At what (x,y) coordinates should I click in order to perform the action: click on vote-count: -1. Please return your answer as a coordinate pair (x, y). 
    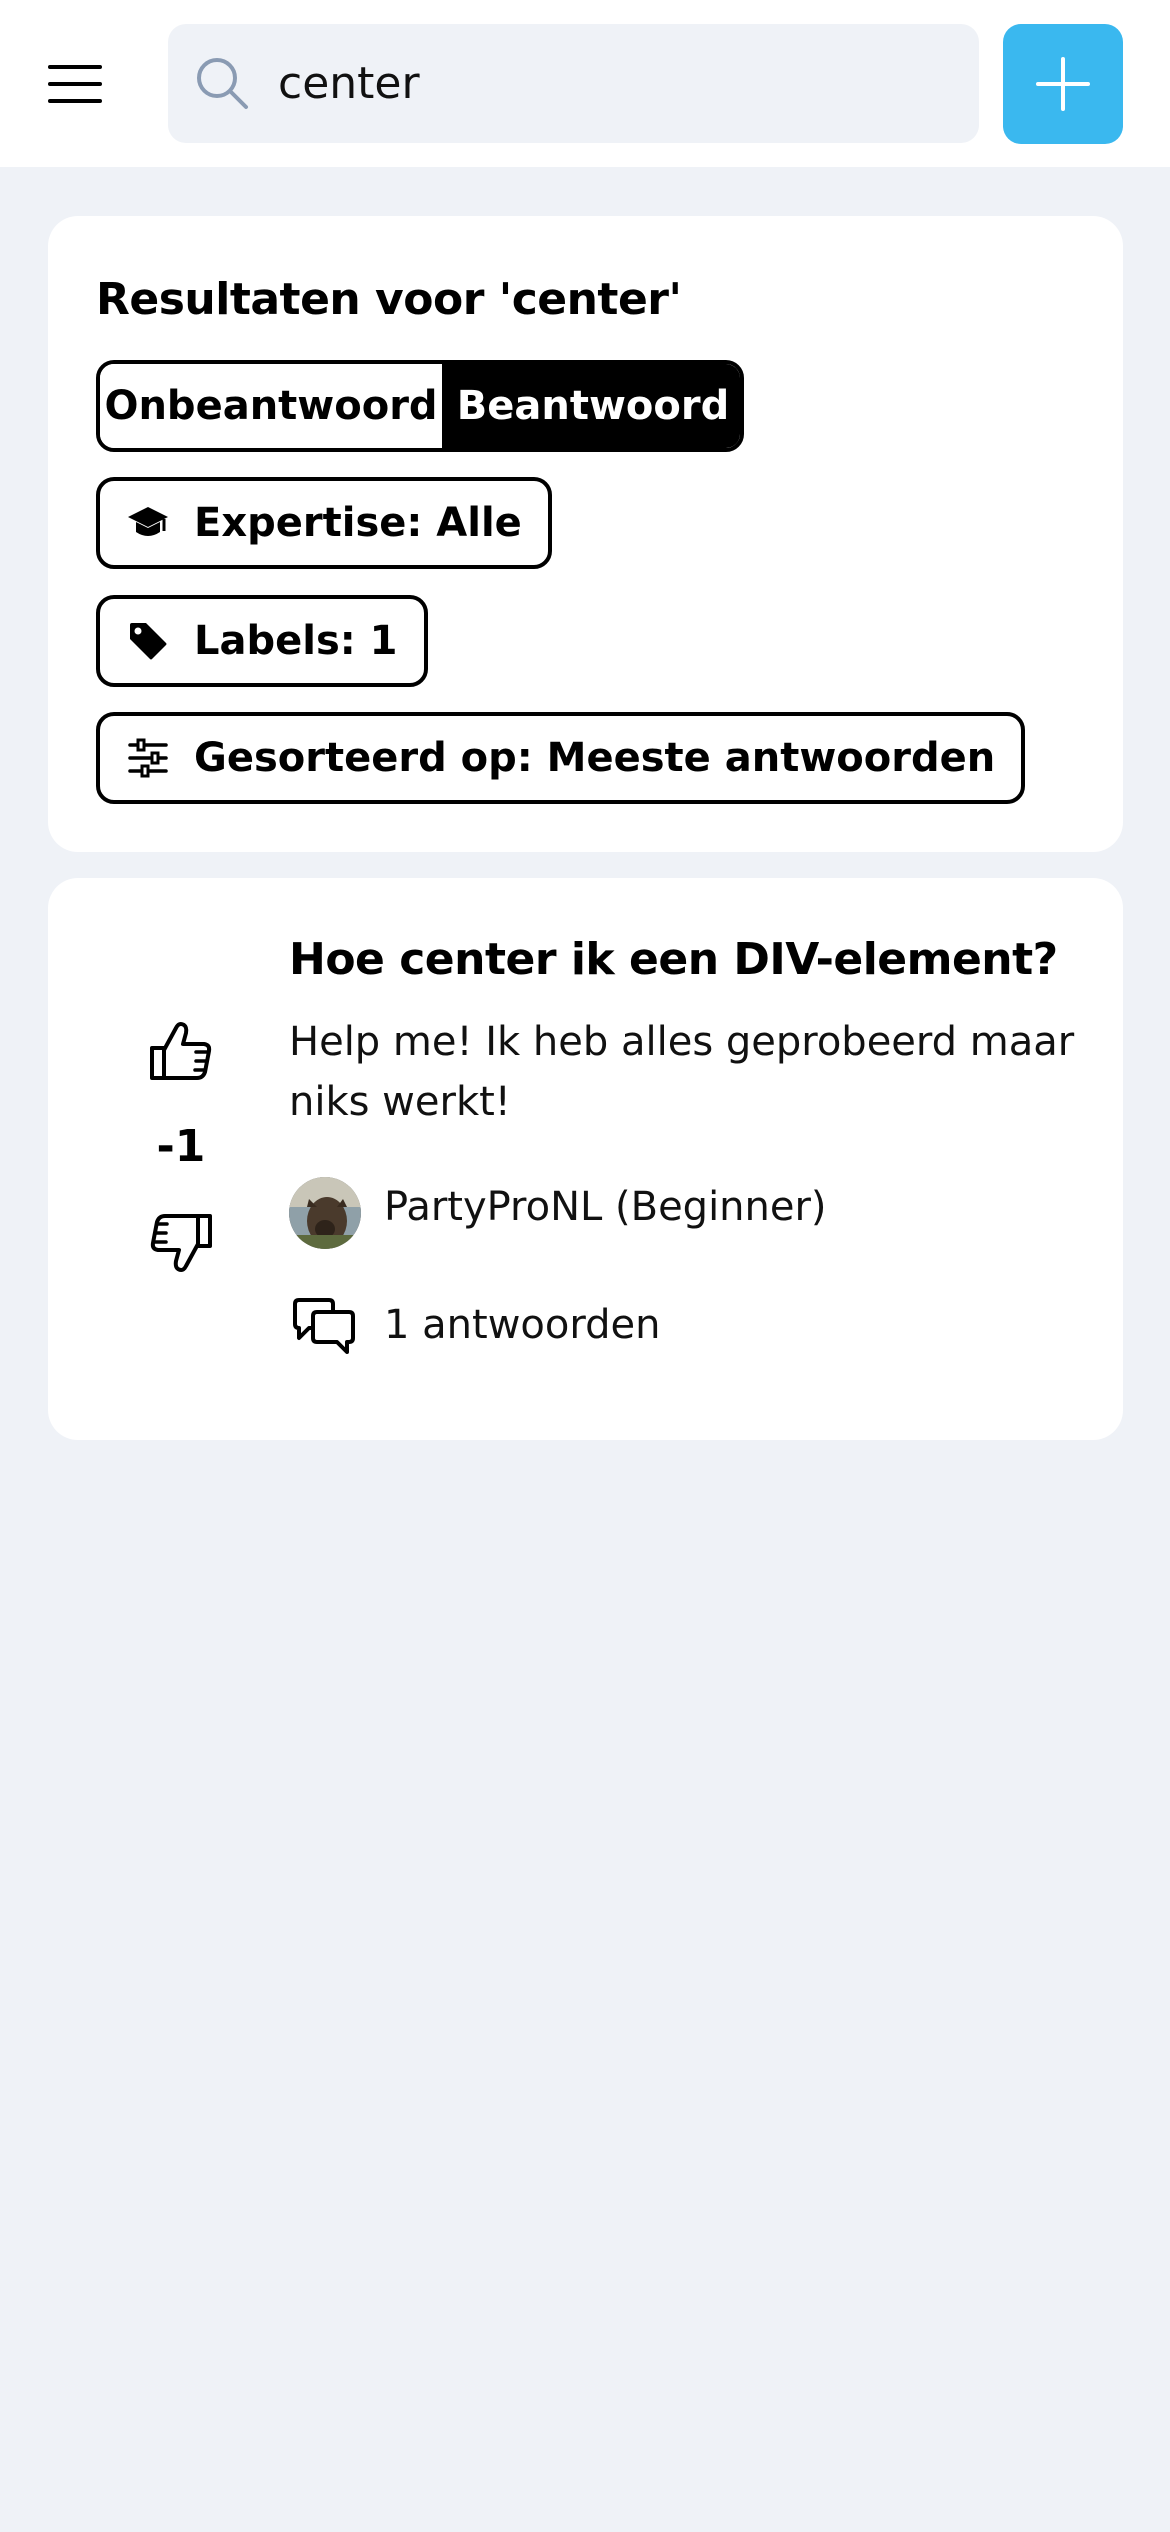
    Looking at the image, I should click on (181, 1146).